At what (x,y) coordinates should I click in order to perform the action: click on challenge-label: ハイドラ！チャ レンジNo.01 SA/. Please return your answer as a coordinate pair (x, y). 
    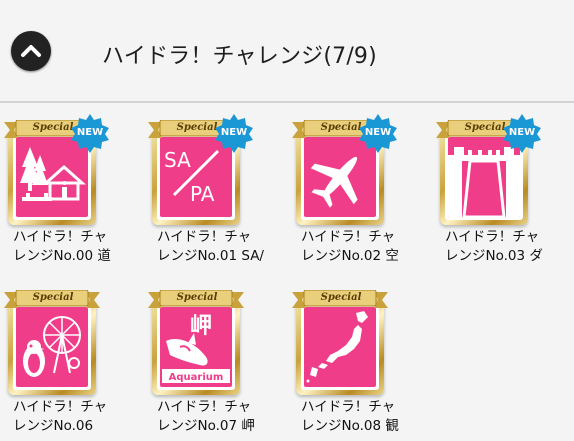
    Looking at the image, I should click on (210, 246).